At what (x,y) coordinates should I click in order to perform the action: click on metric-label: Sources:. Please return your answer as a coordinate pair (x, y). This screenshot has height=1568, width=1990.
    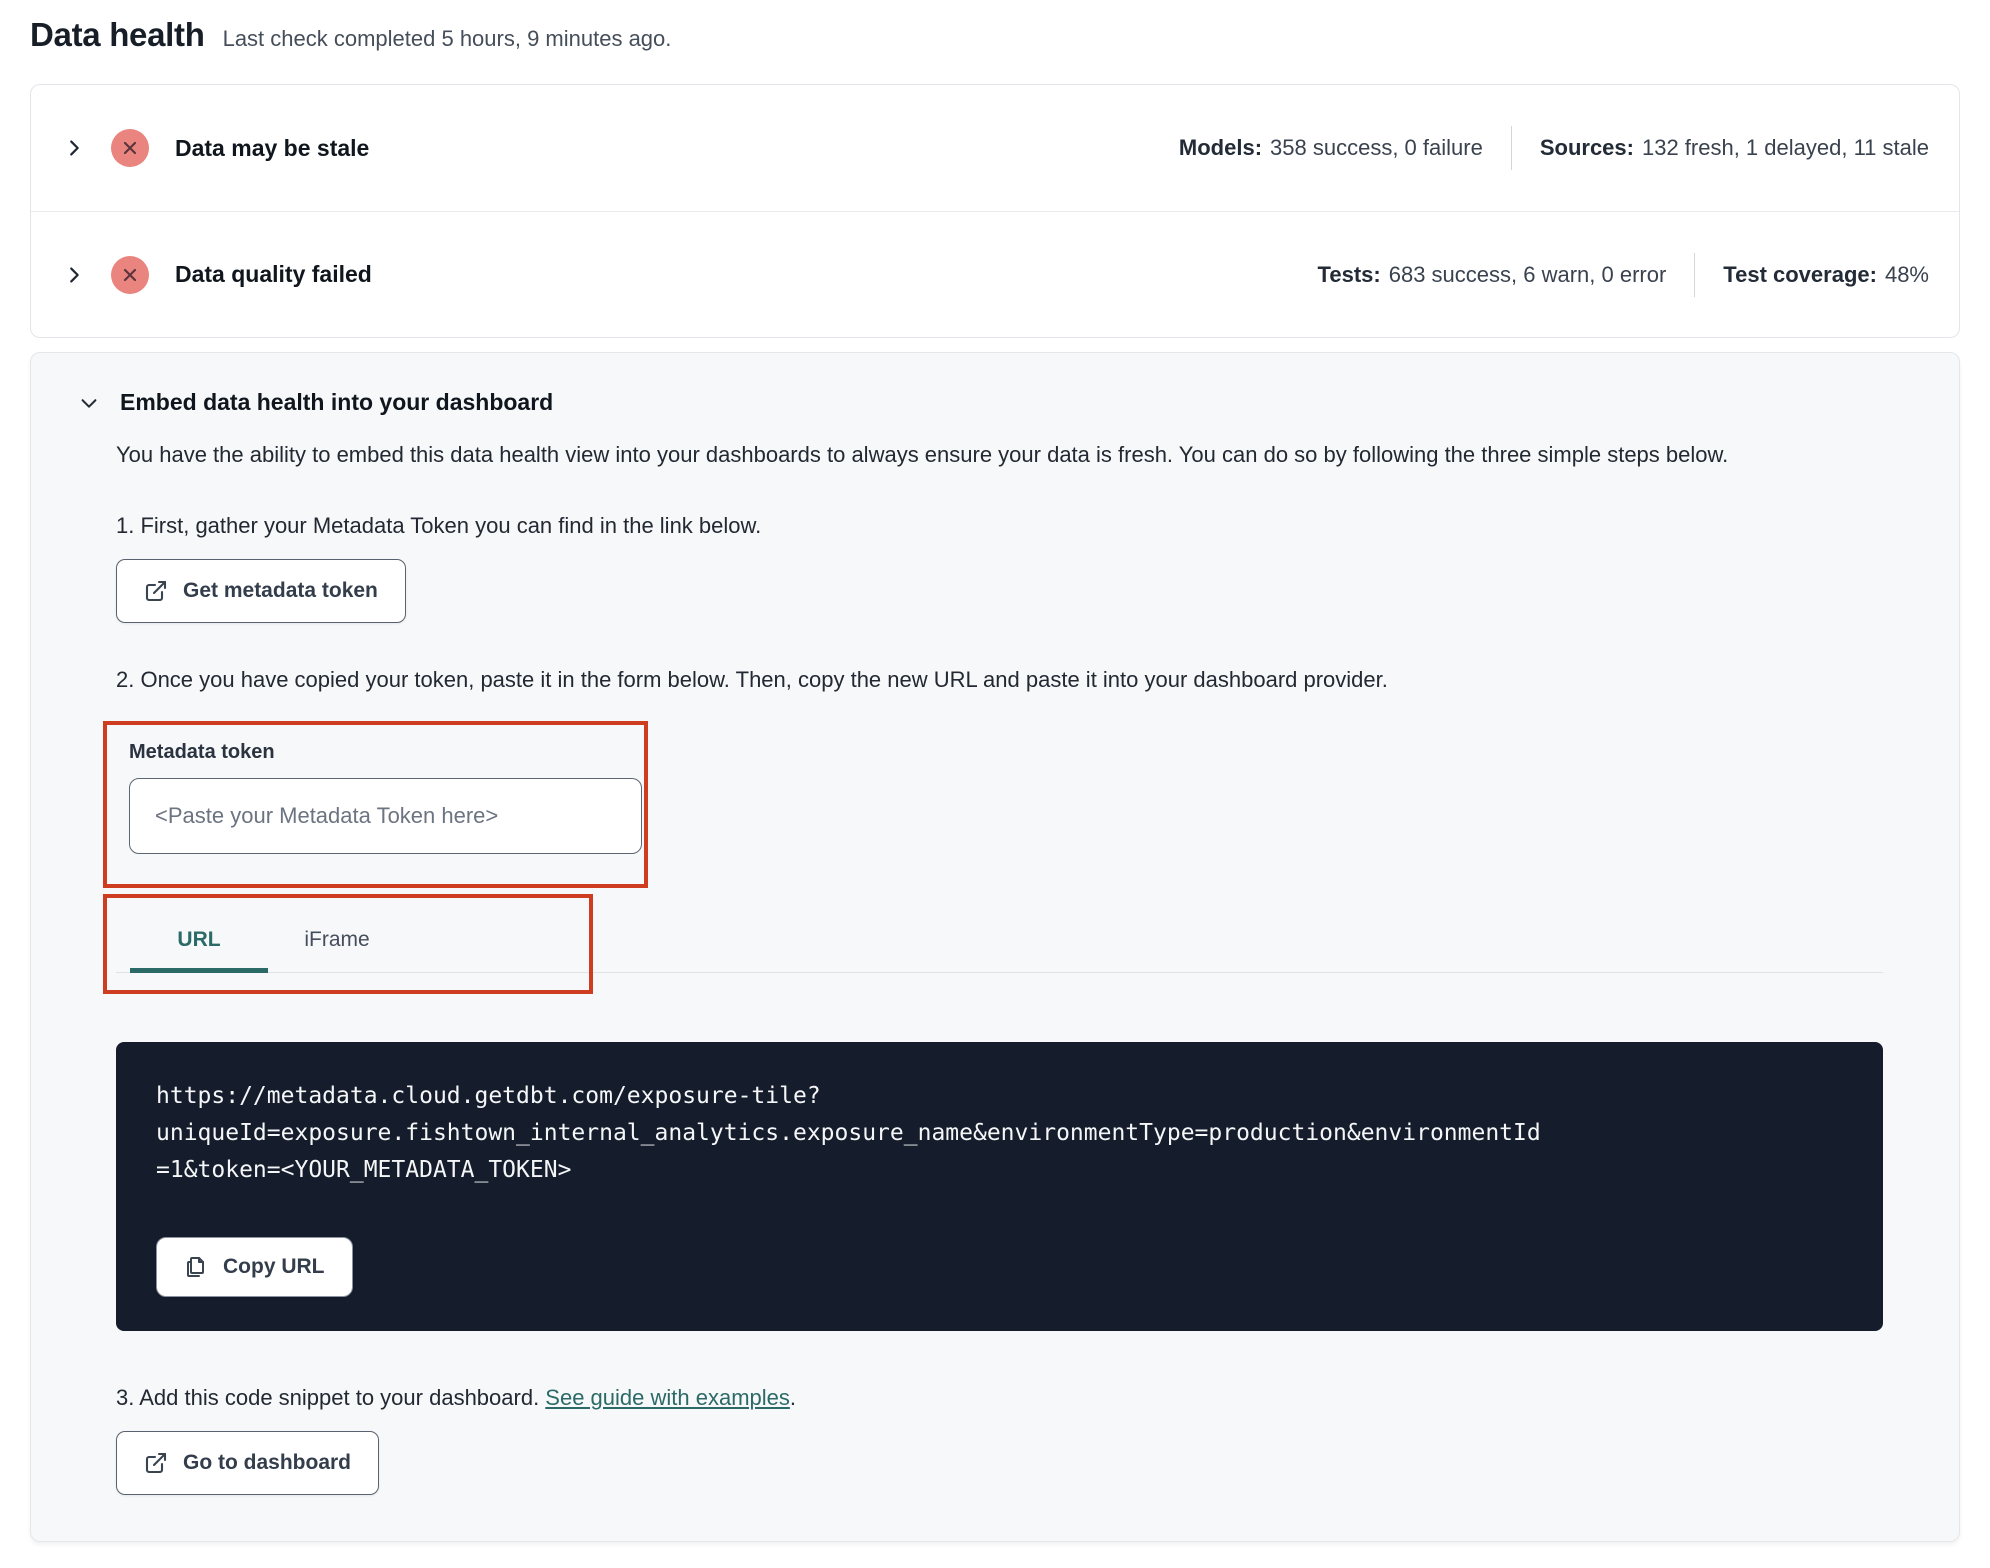
    Looking at the image, I should click on (1586, 147).